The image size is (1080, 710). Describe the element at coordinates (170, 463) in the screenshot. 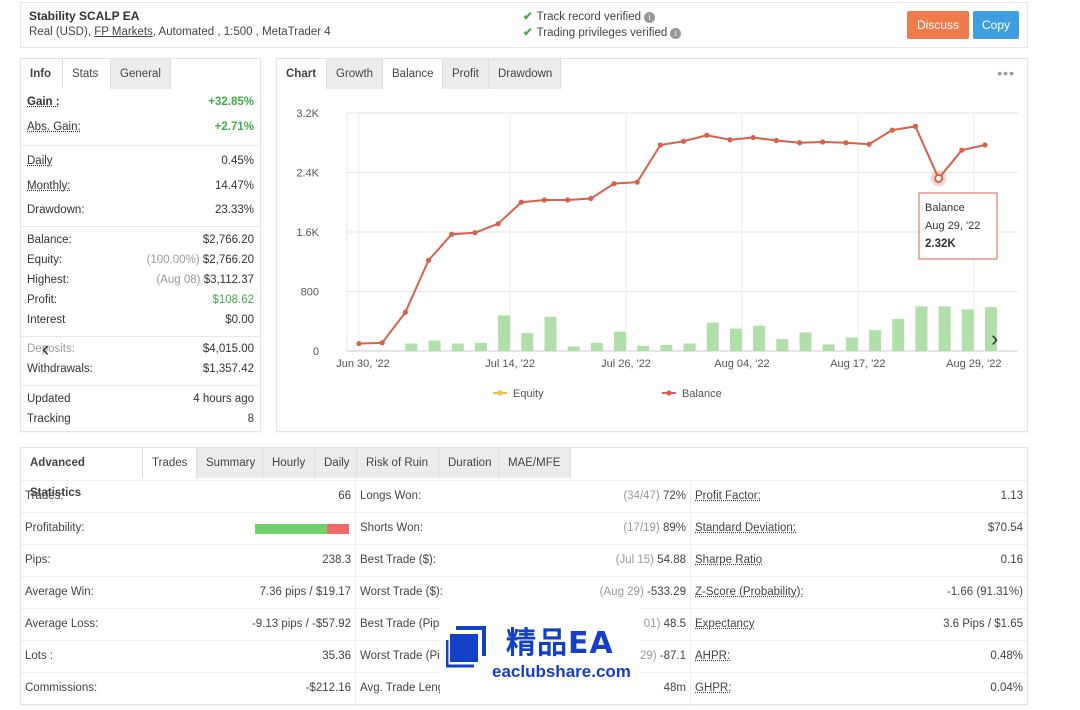

I see `tab-trades: Trades` at that location.